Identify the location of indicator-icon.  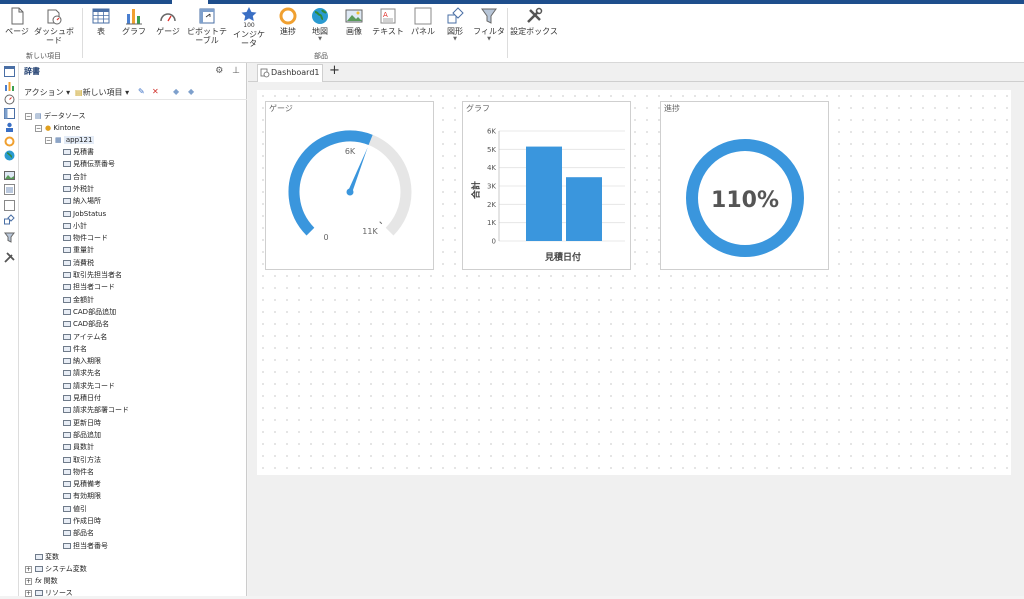
(9, 127).